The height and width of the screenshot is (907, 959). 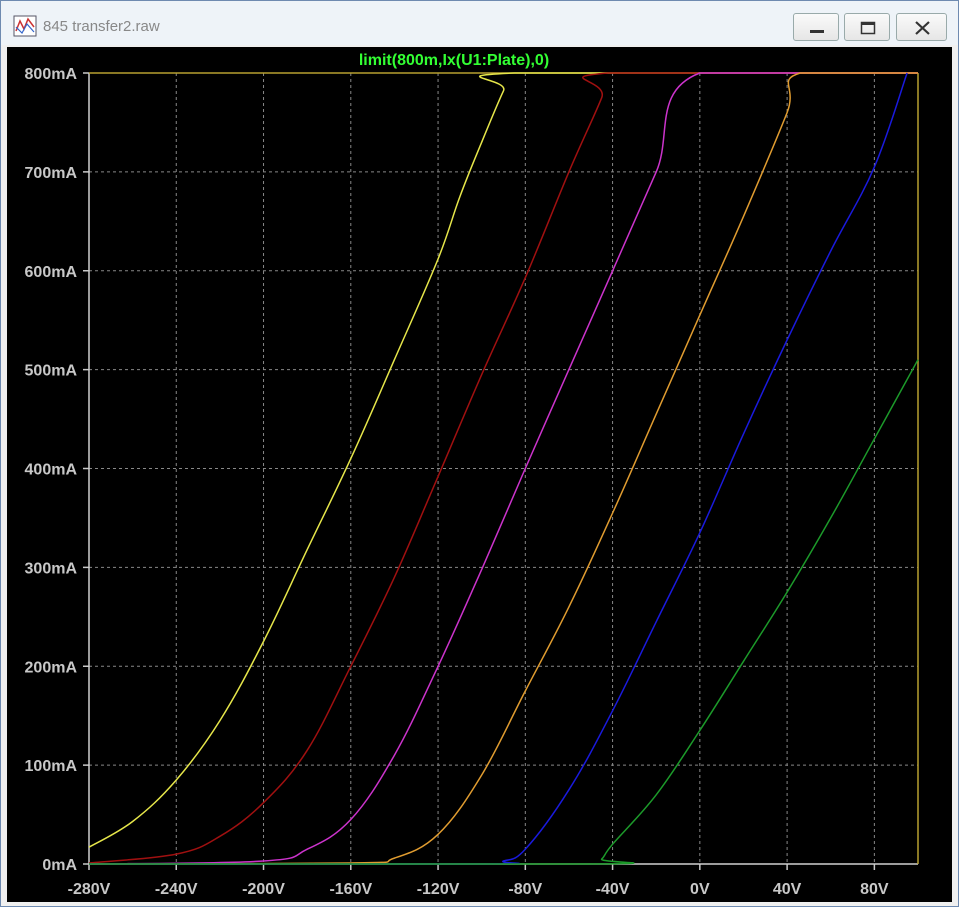 What do you see at coordinates (51, 74) in the screenshot?
I see `y-tick-label: 800mA` at bounding box center [51, 74].